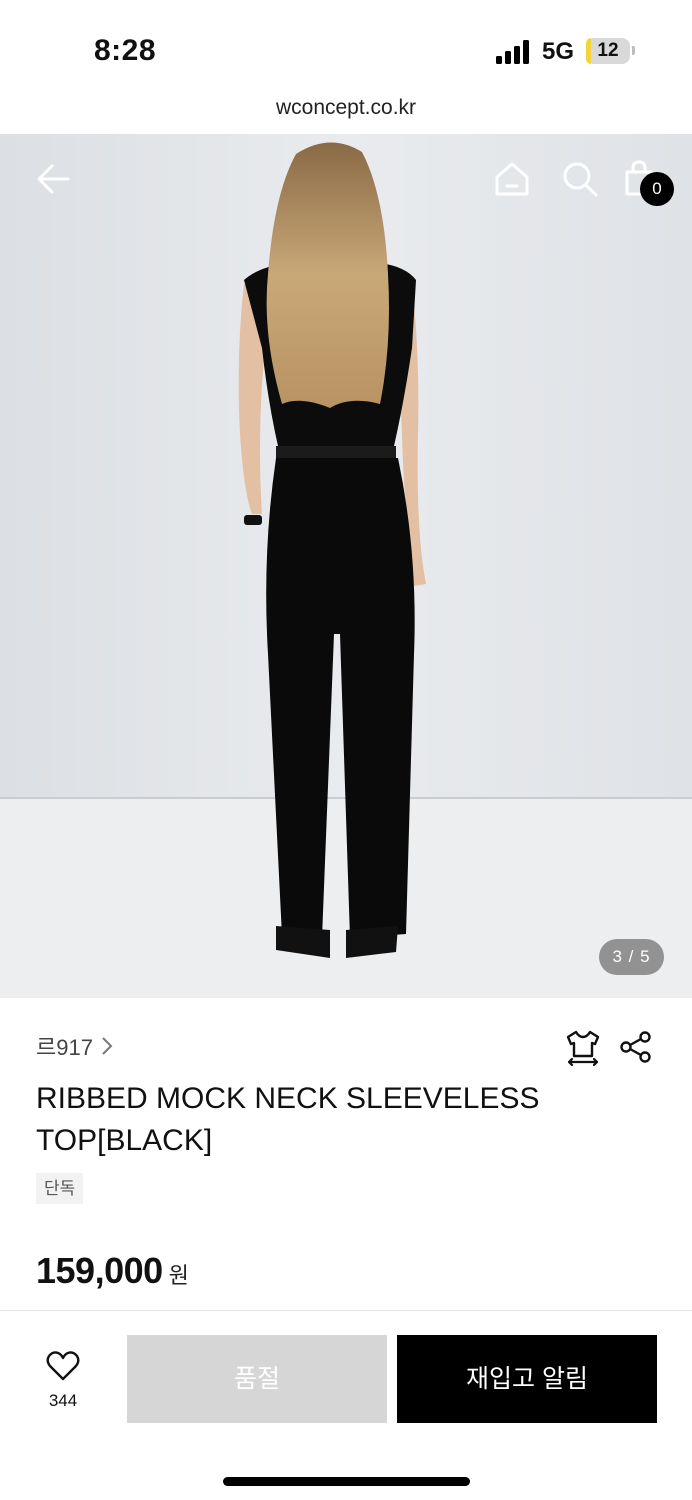 This screenshot has width=692, height=1500. What do you see at coordinates (631, 957) in the screenshot?
I see `gallery-page-counter: 3 / 5` at bounding box center [631, 957].